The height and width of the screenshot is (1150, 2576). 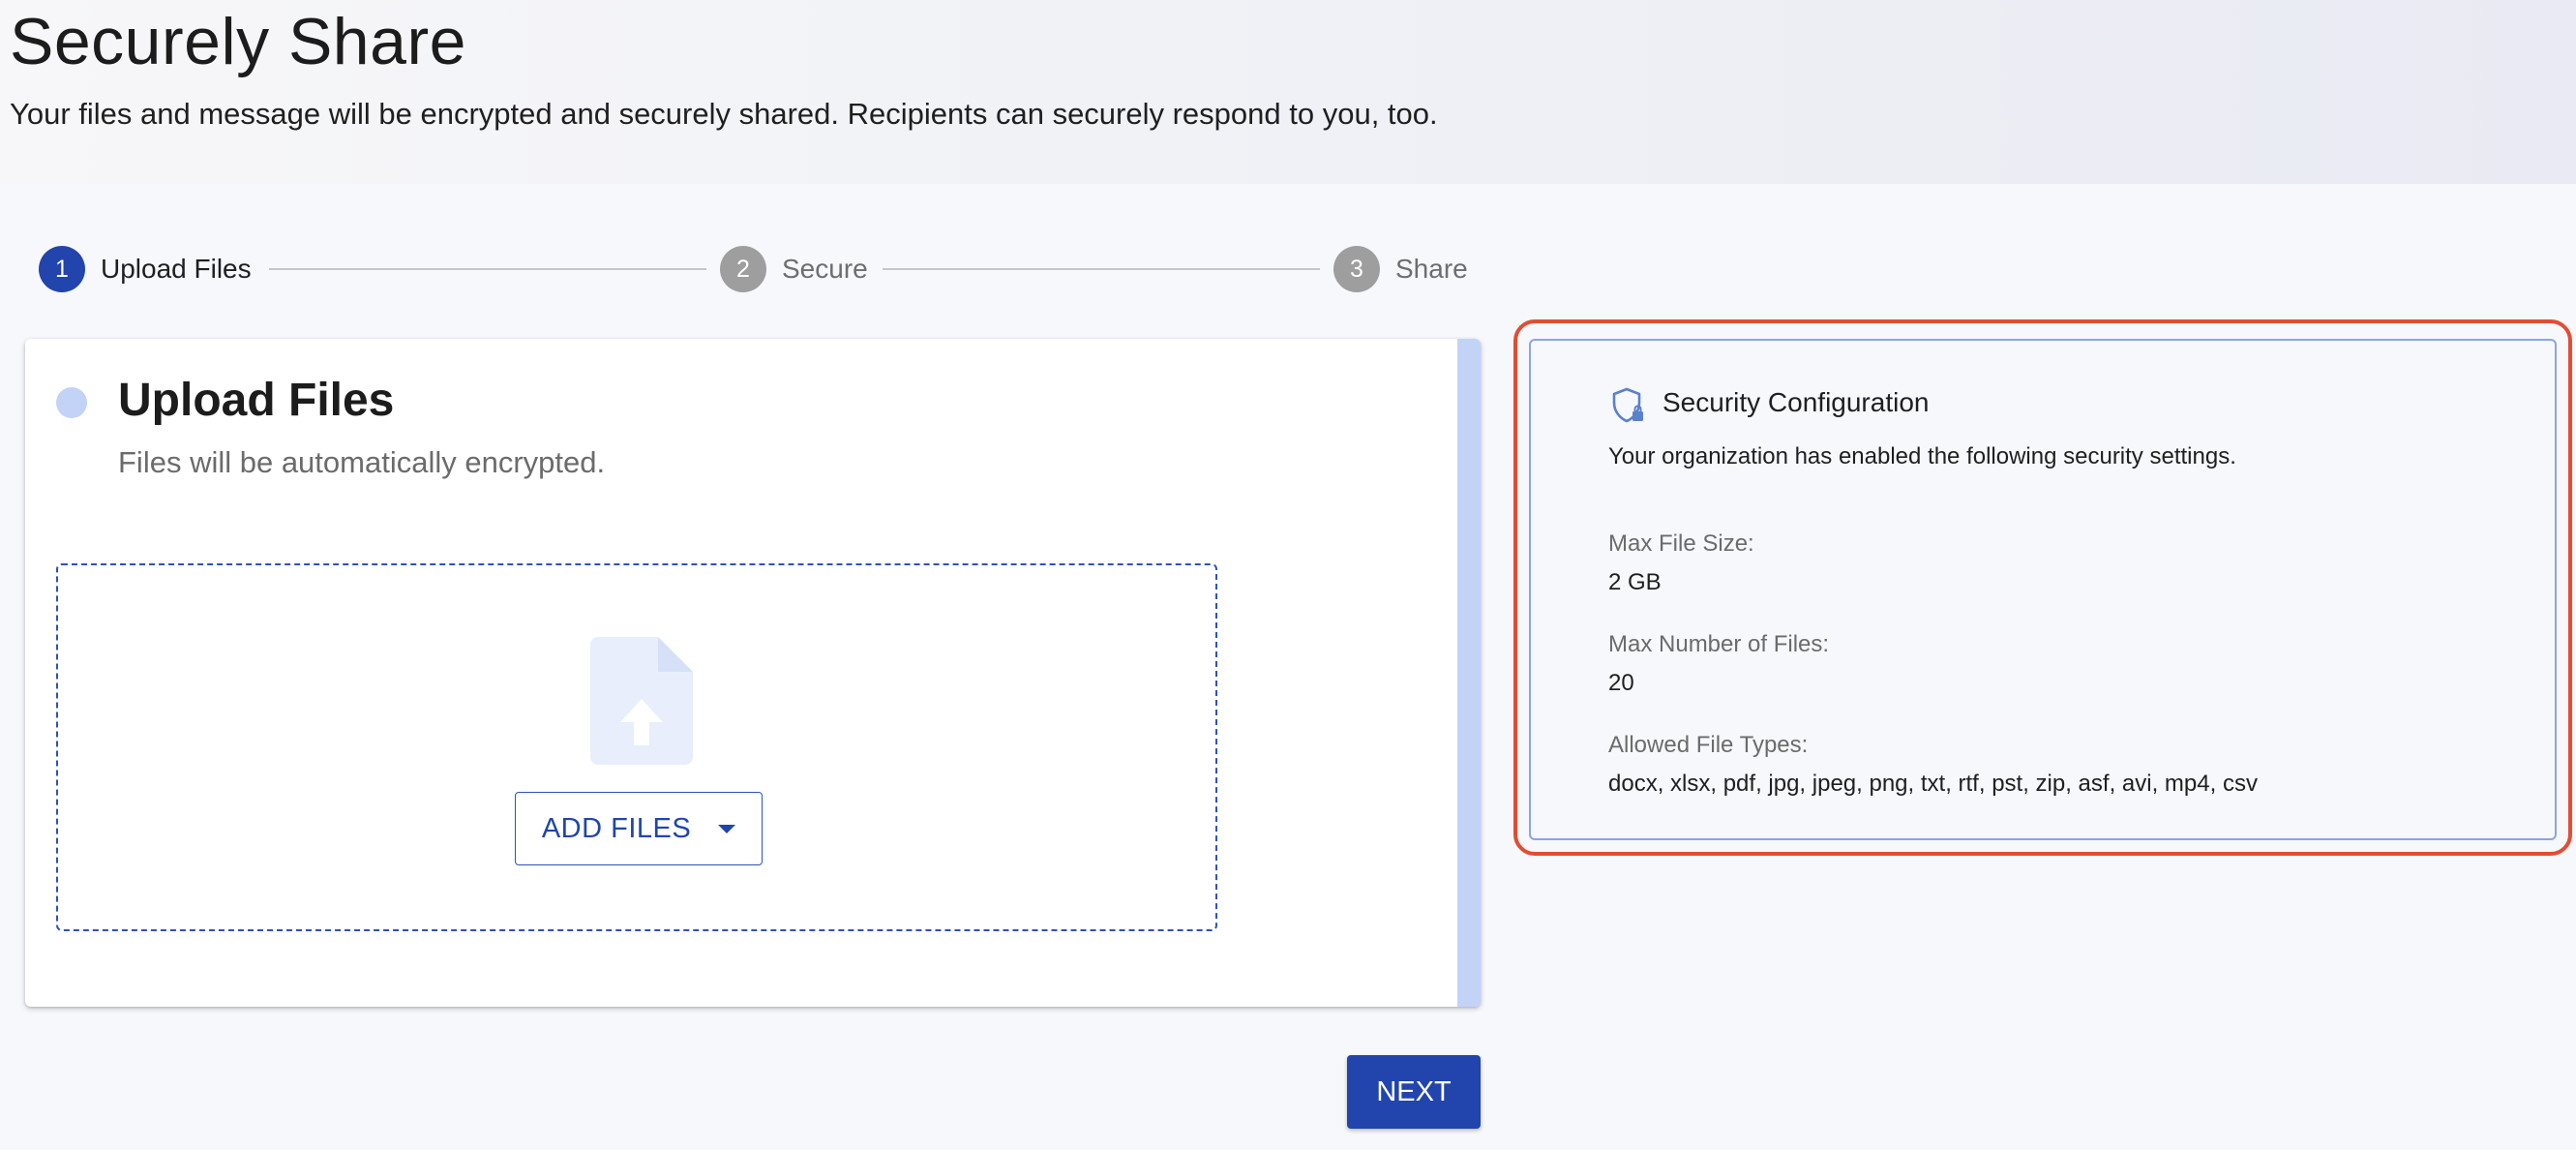 I want to click on panel-title: Security Configuration, so click(x=1796, y=402).